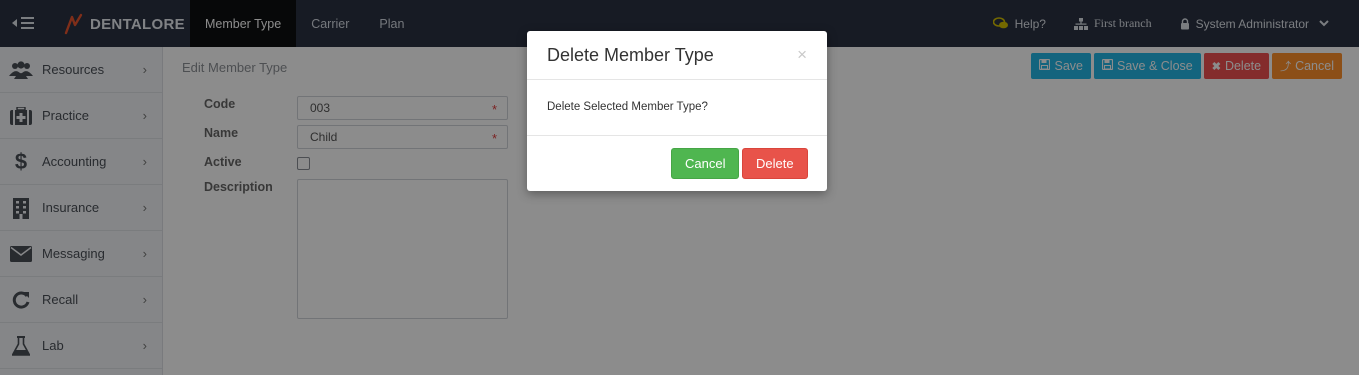  I want to click on modal-body: Delete Selected Member Type?, so click(677, 108).